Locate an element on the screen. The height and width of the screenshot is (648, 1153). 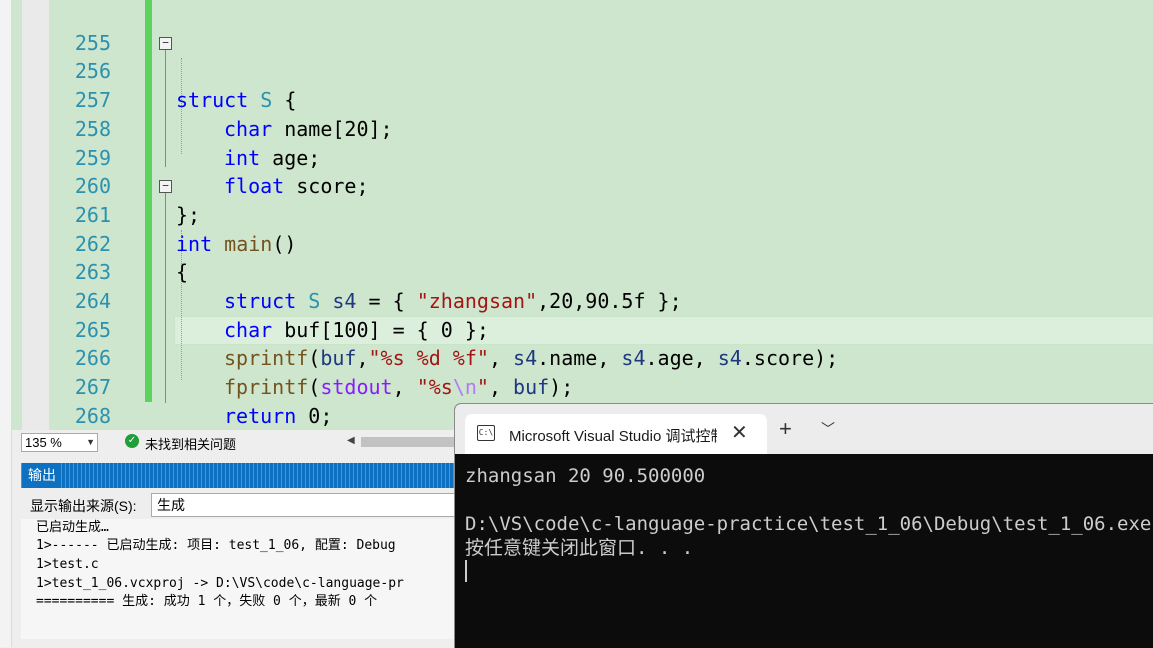
console-line: 按任意键关闭此窗口. . . is located at coordinates (579, 548).